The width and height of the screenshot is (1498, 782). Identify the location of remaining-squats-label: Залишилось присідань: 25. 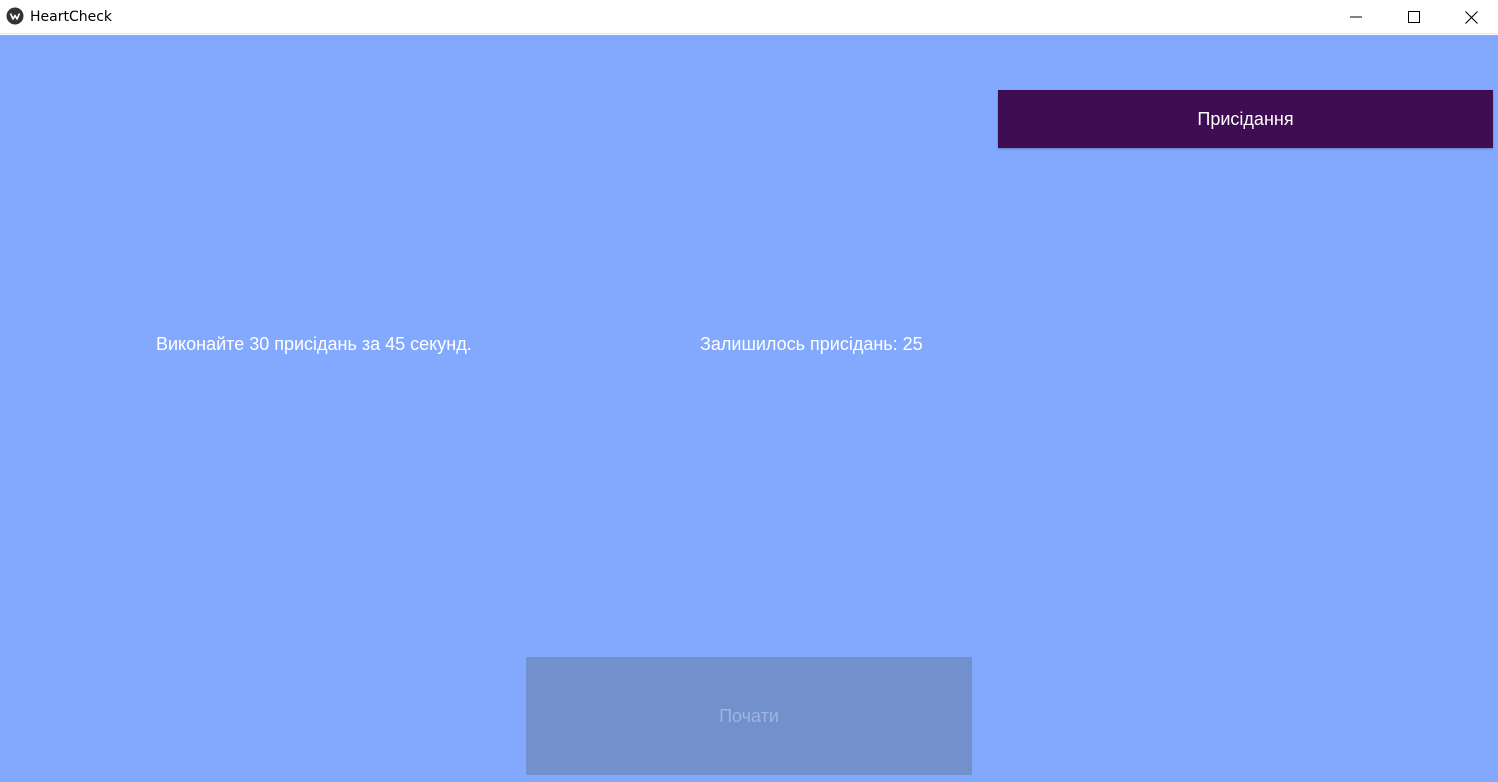
(811, 344).